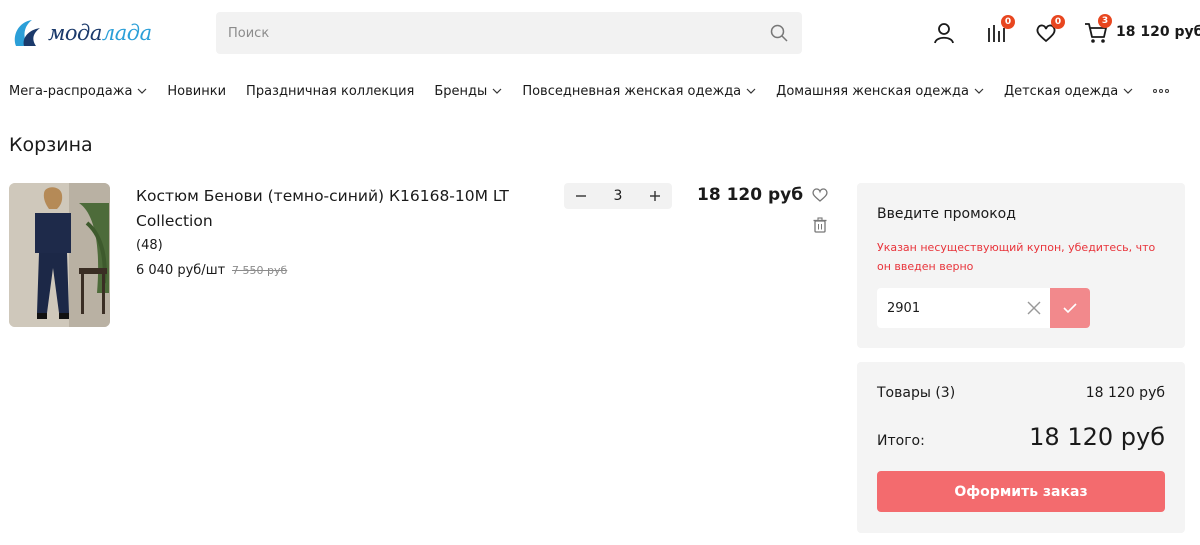  I want to click on nav-item-label: Новинки, so click(197, 91).